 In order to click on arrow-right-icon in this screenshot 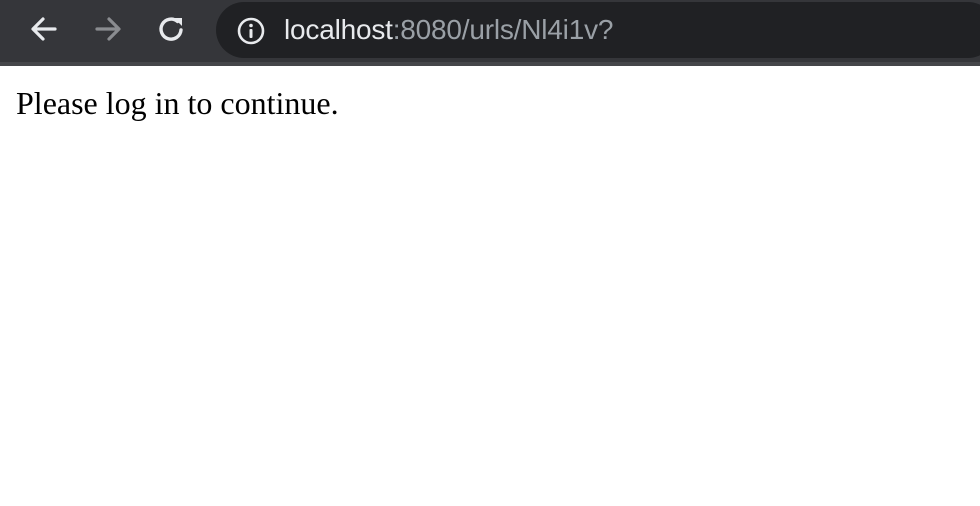, I will do `click(108, 29)`.